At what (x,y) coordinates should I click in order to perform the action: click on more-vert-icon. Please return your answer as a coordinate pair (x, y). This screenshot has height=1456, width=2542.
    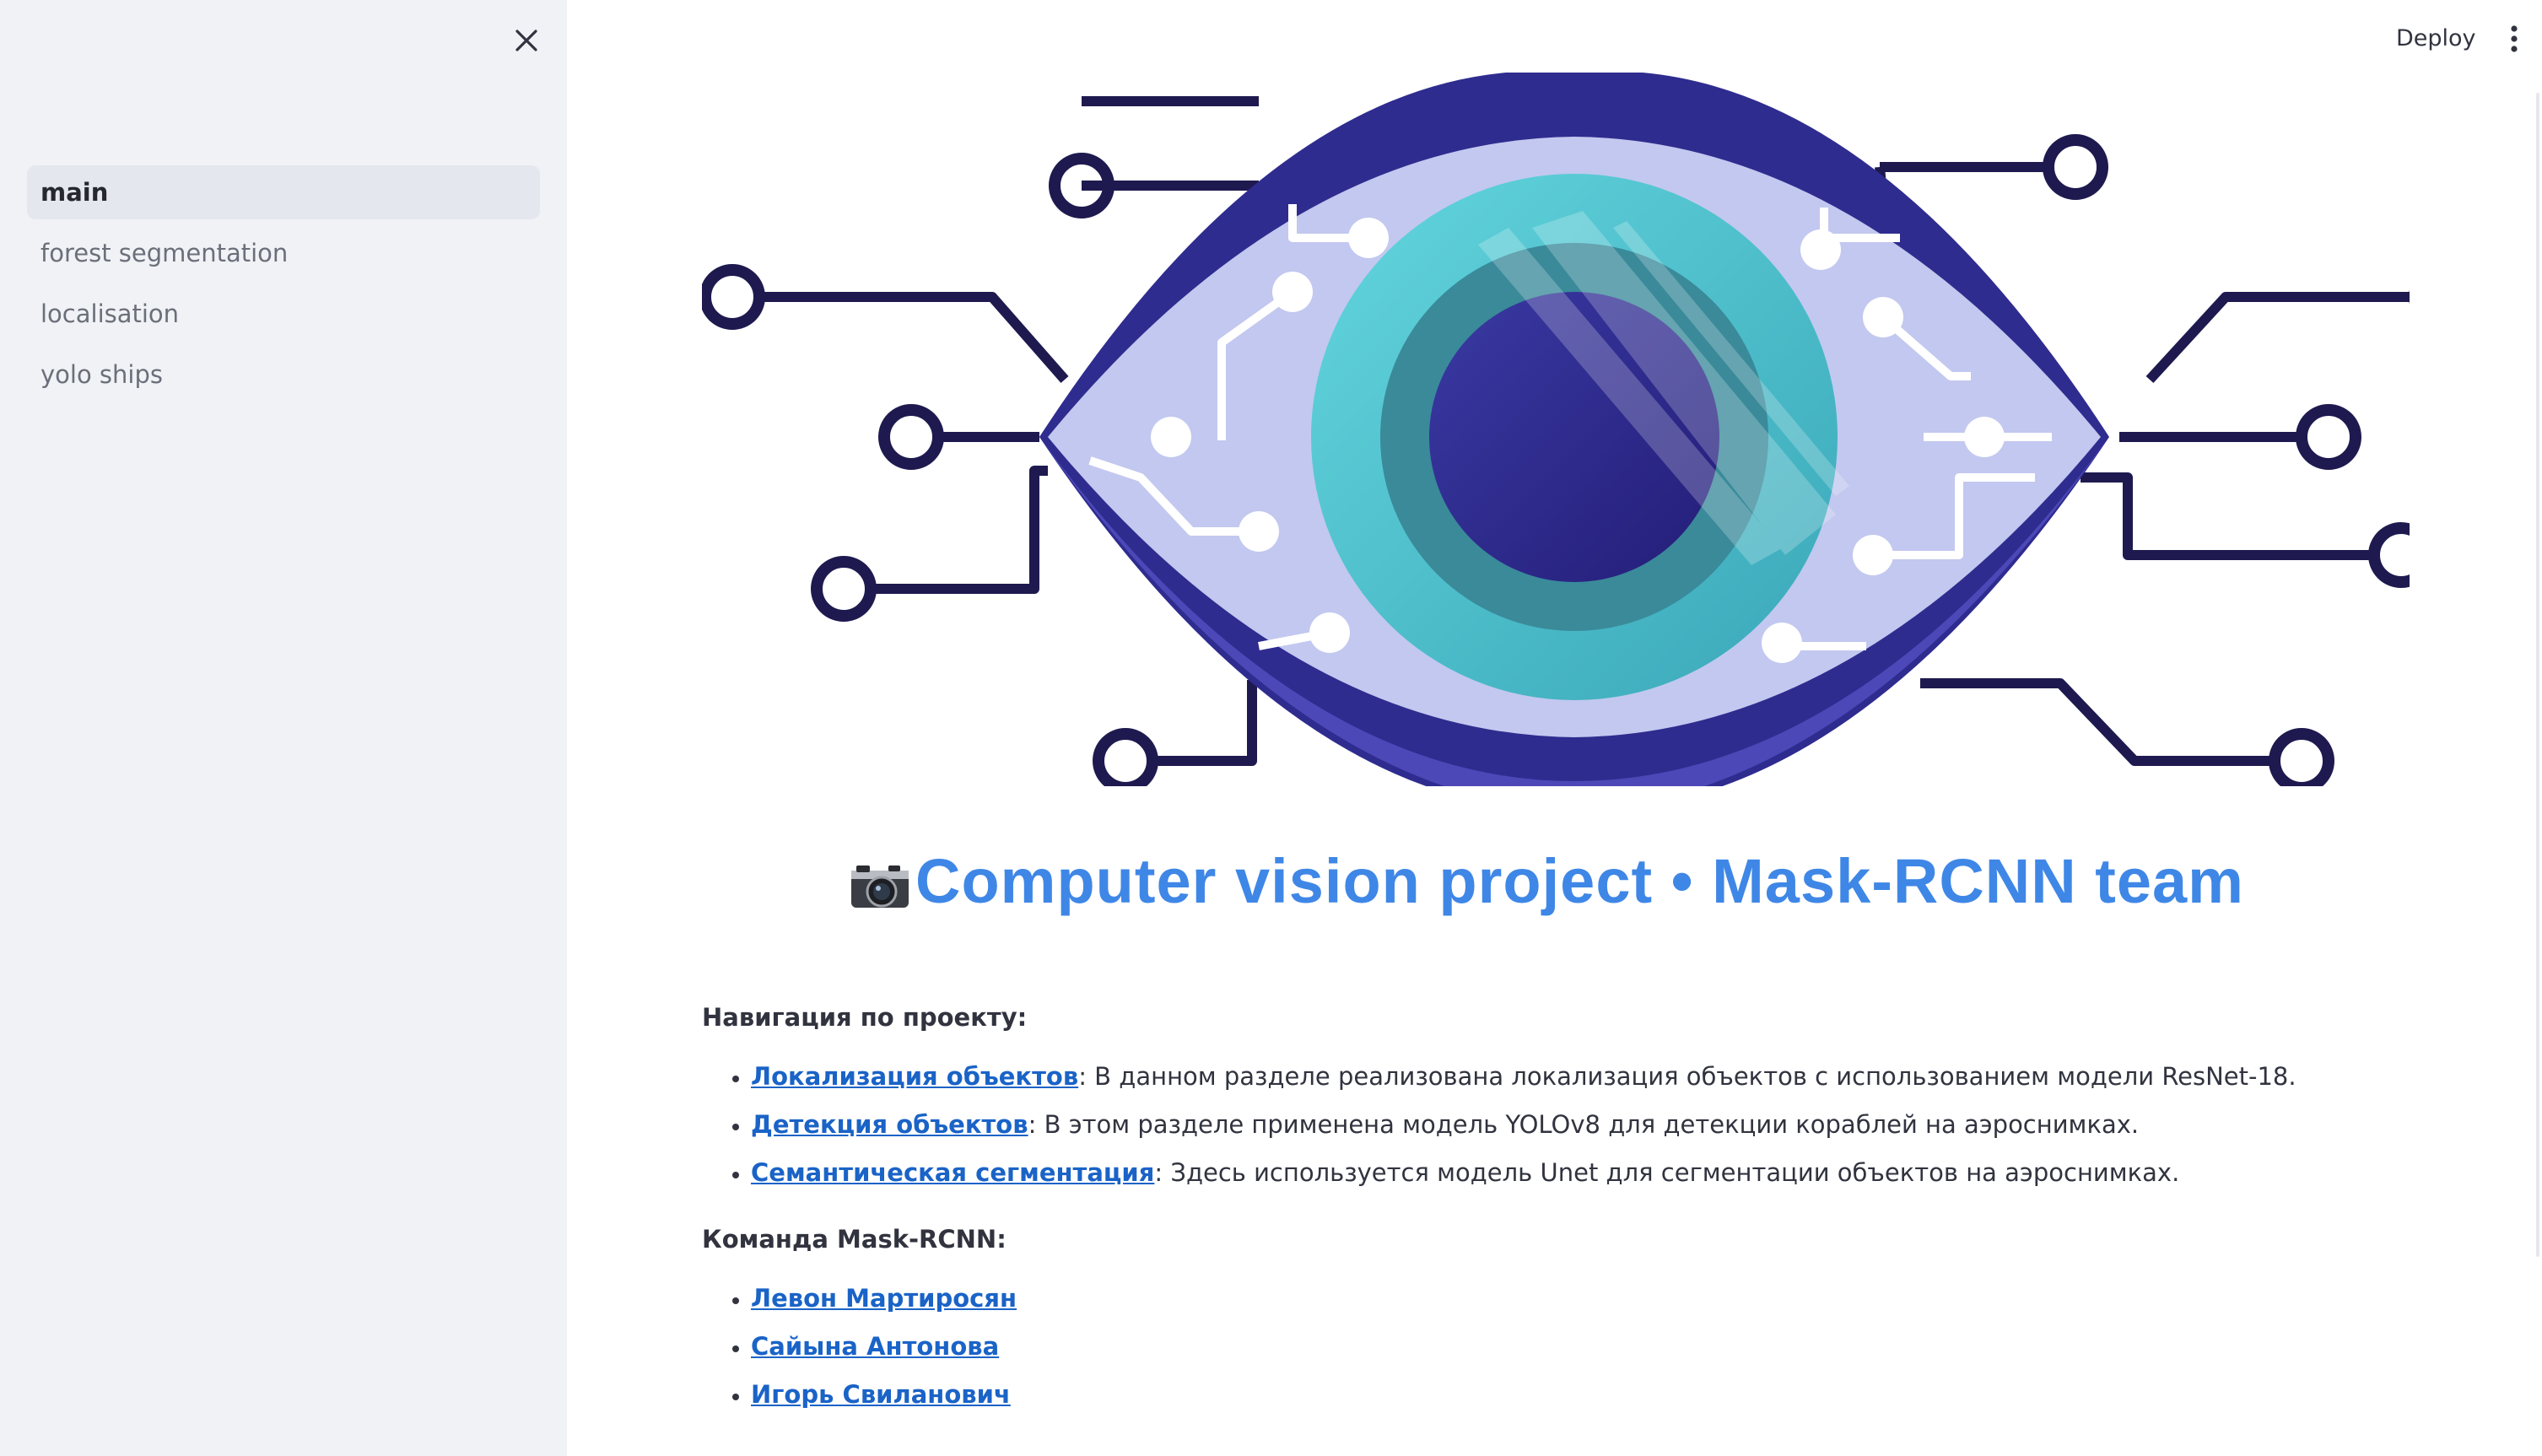
    Looking at the image, I should click on (2514, 39).